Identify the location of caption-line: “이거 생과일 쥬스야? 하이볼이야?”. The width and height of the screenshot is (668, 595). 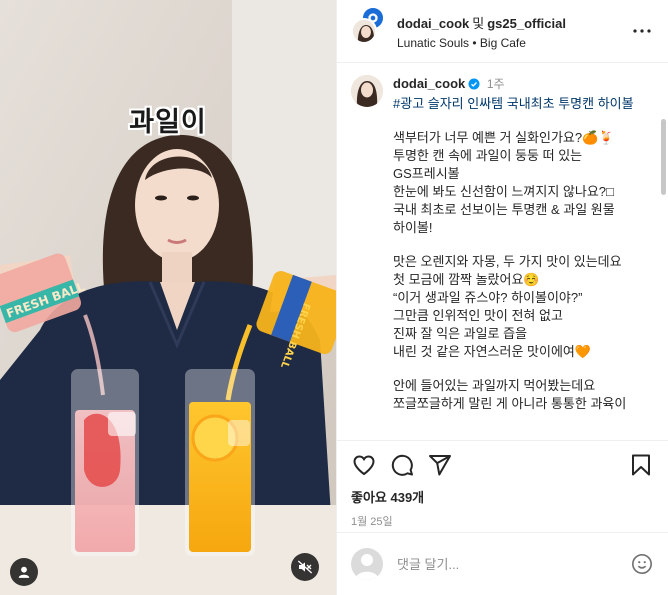
(488, 297).